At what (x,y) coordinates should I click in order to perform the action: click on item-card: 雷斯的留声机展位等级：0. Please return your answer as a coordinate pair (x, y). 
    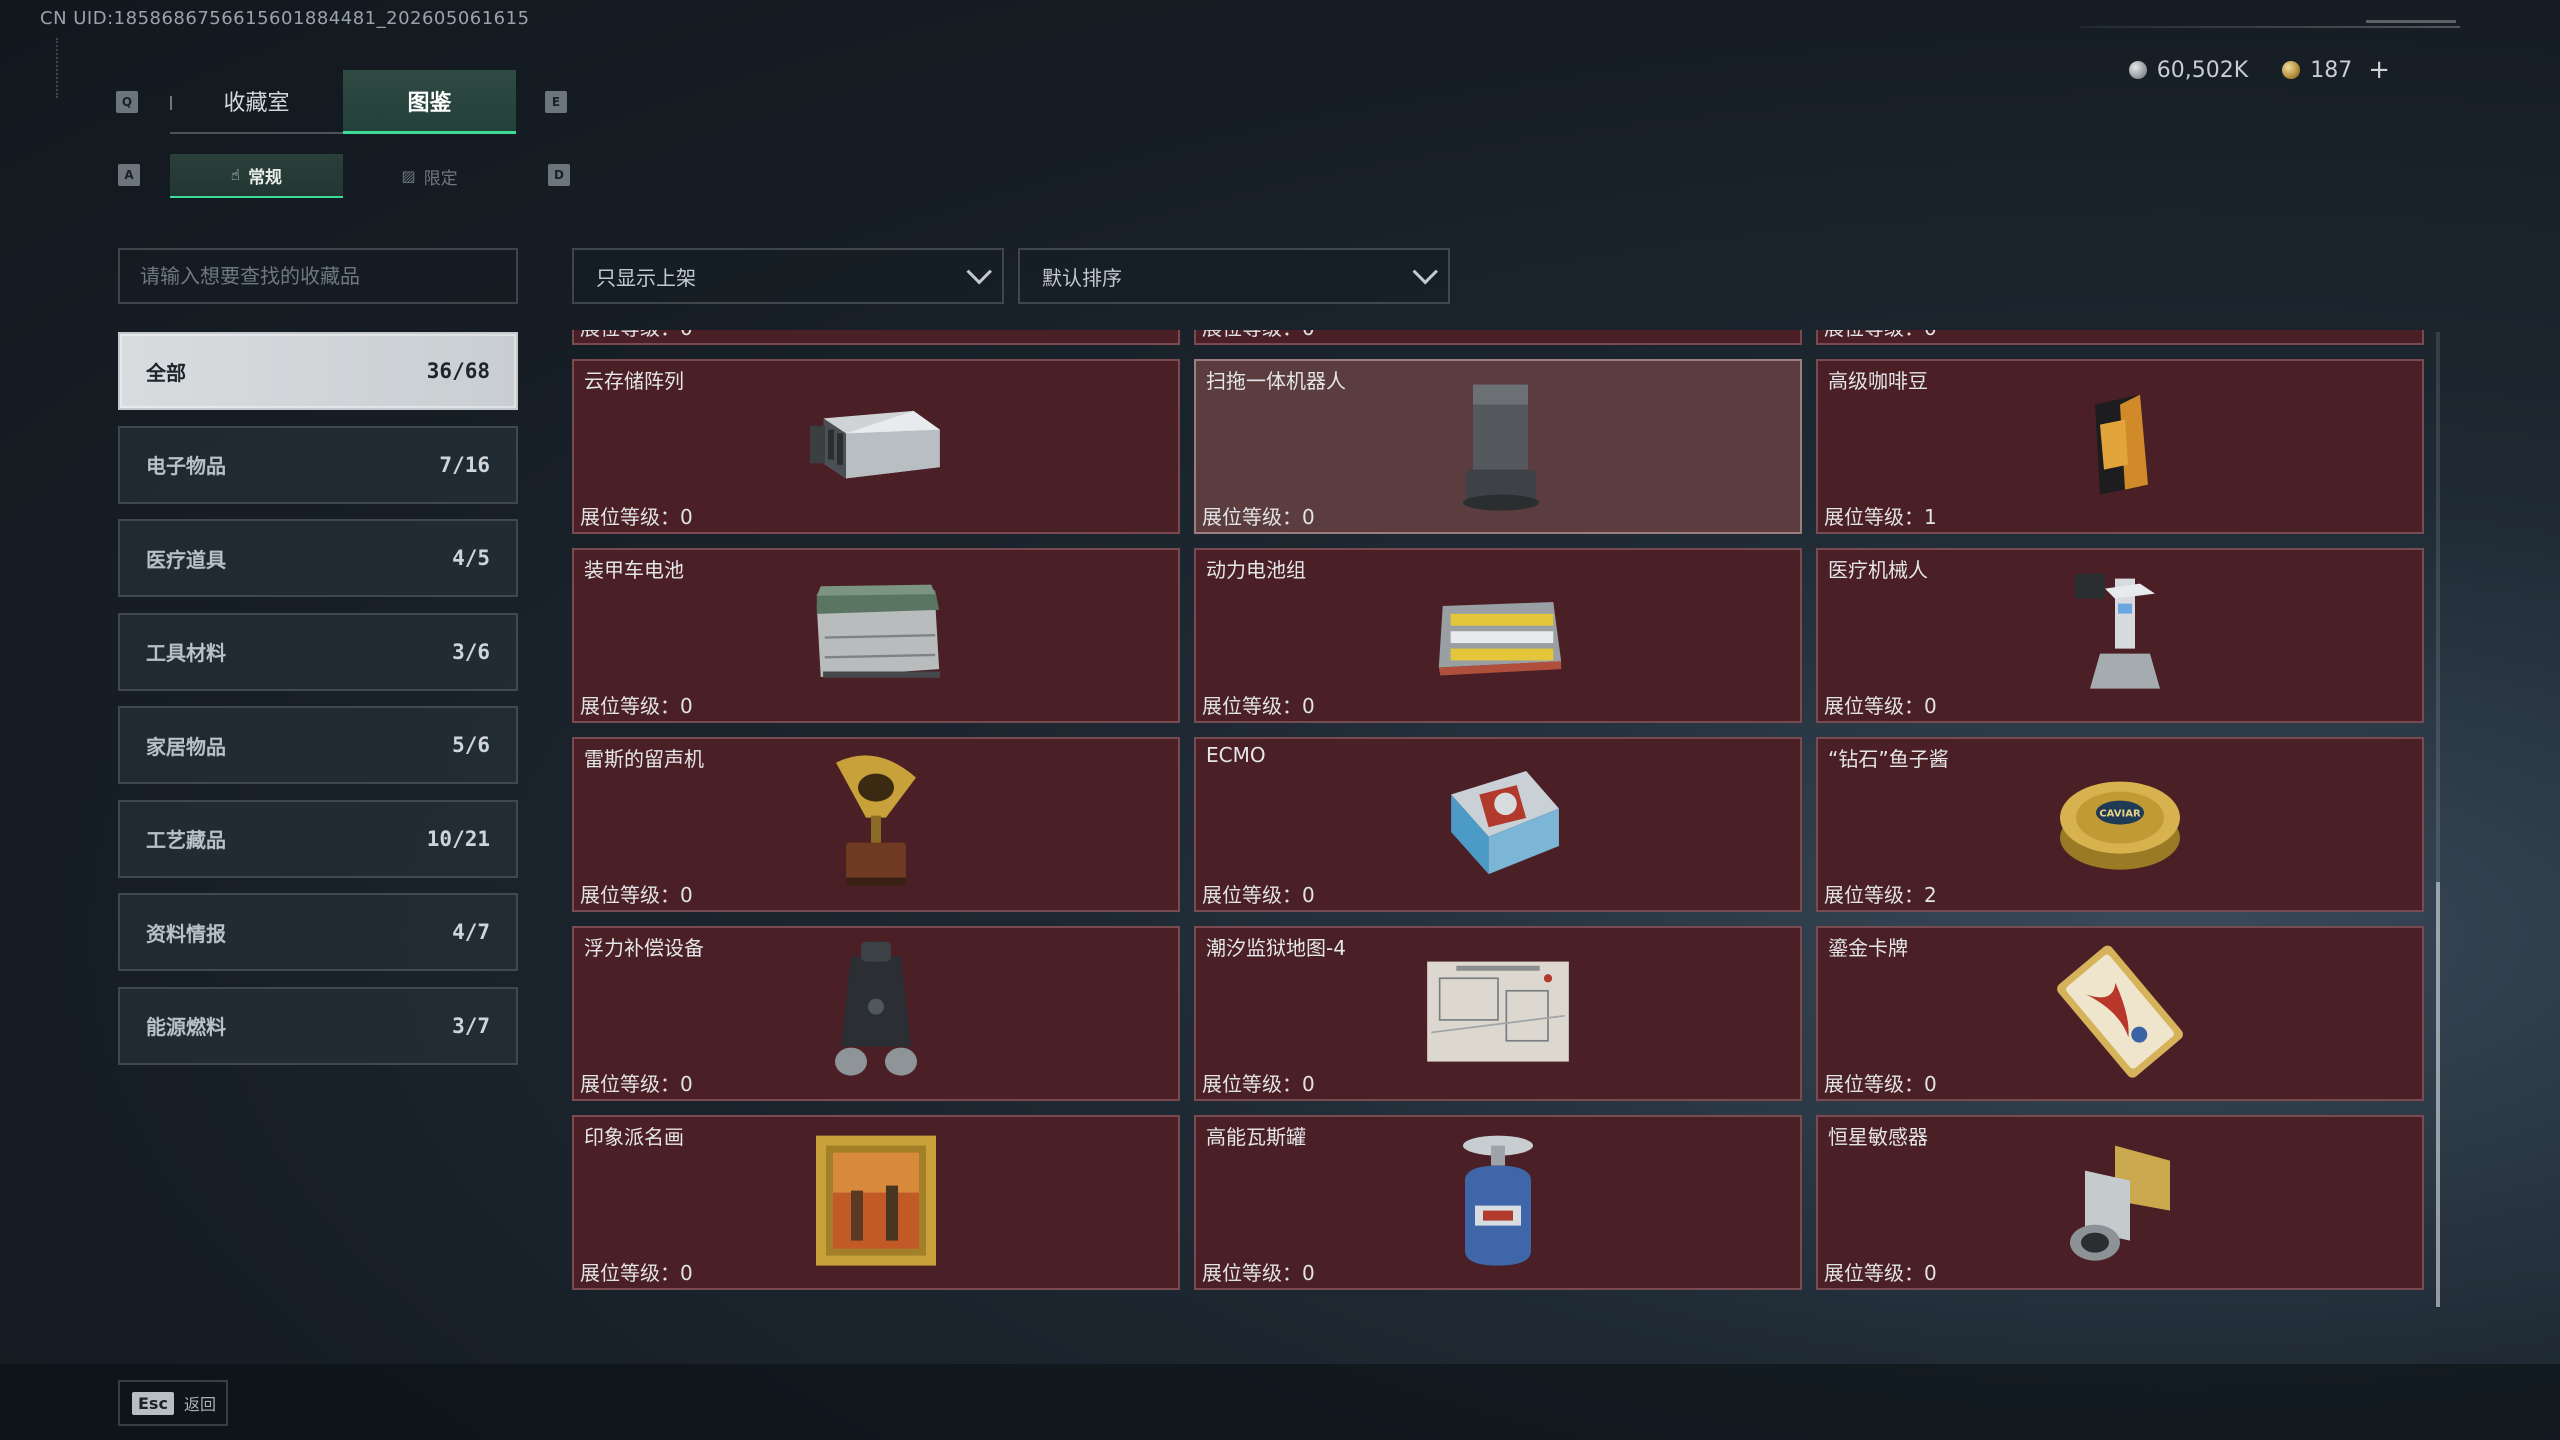
    Looking at the image, I should click on (876, 824).